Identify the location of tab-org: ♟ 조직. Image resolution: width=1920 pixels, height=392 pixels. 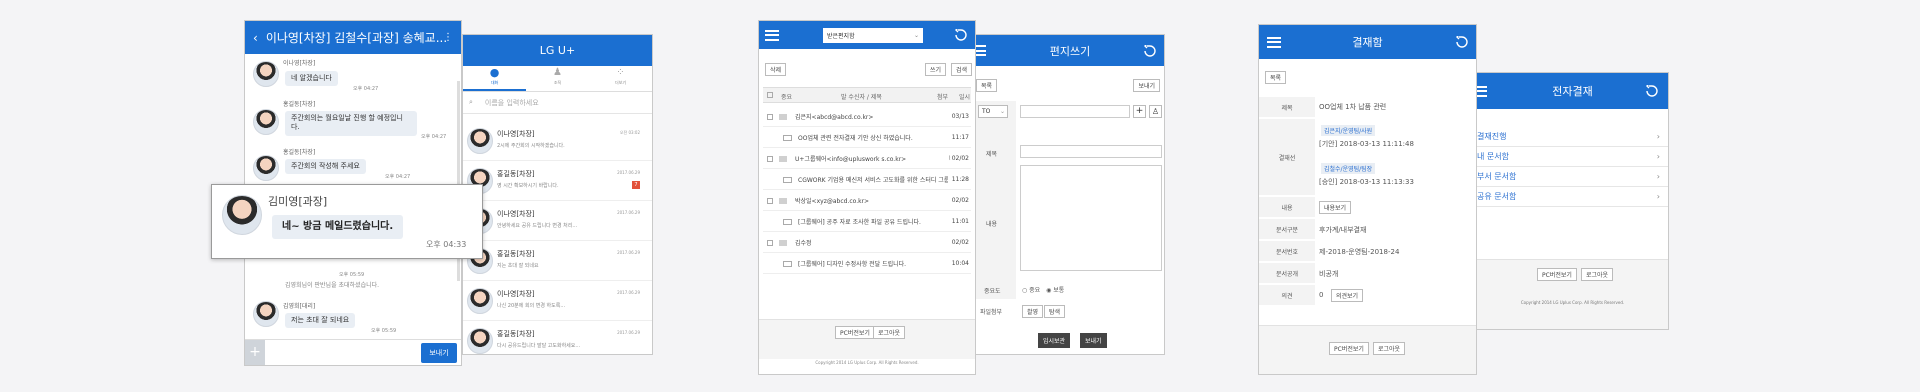
(557, 78).